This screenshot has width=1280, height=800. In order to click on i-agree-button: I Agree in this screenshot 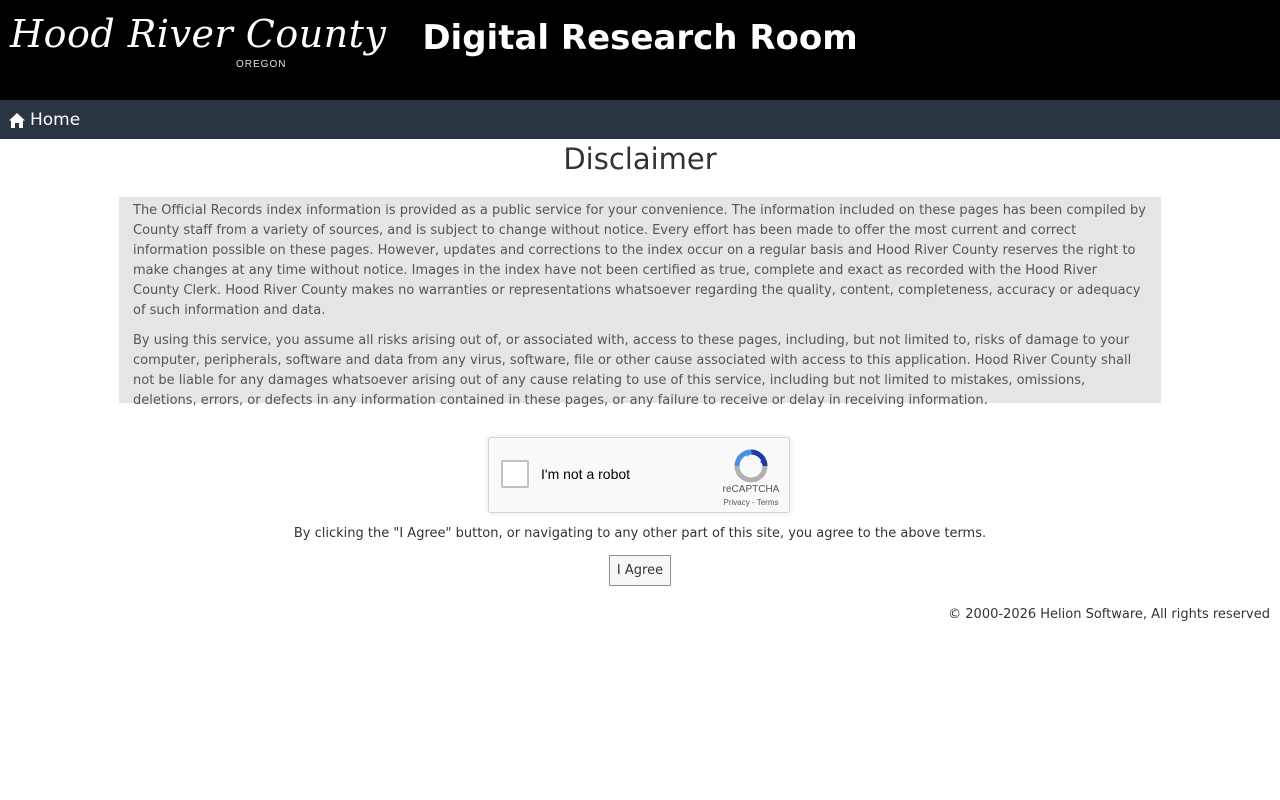, I will do `click(640, 570)`.